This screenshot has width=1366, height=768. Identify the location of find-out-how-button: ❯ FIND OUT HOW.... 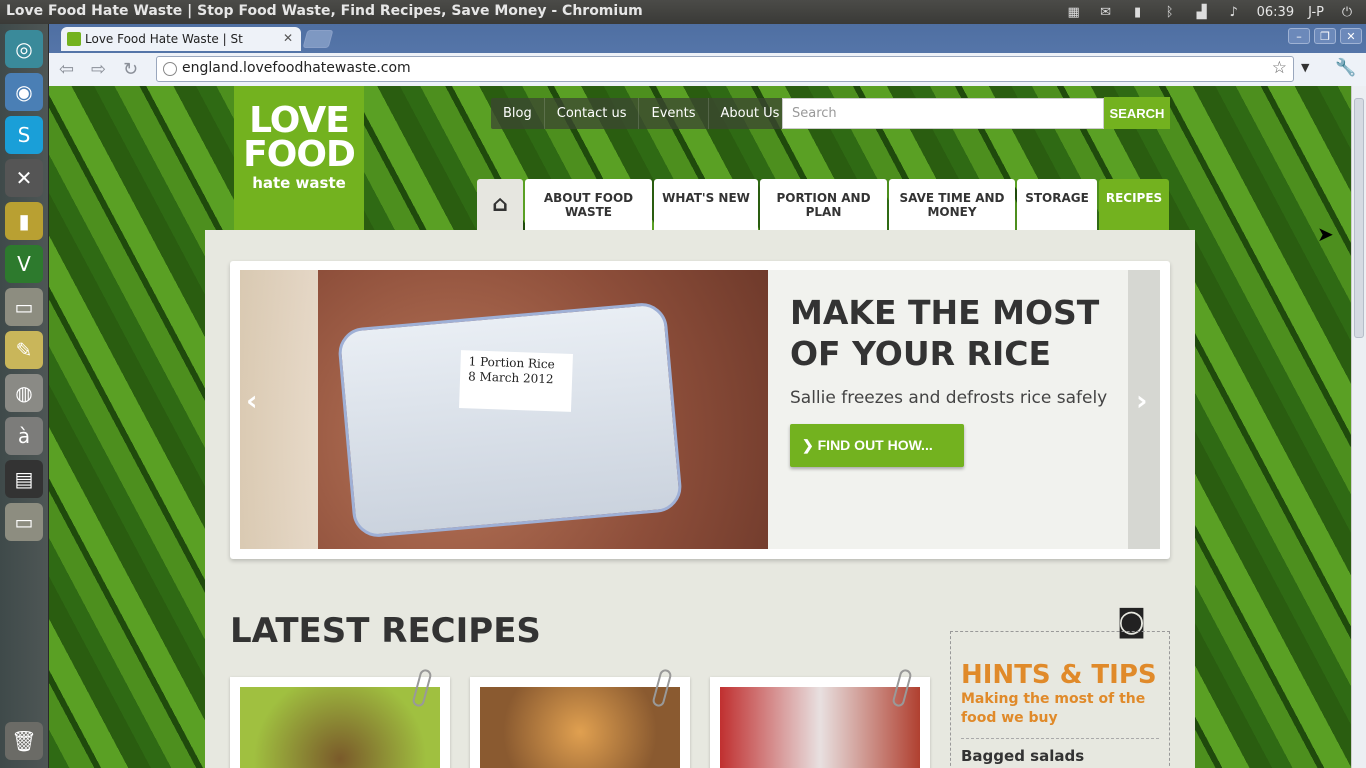
(877, 445).